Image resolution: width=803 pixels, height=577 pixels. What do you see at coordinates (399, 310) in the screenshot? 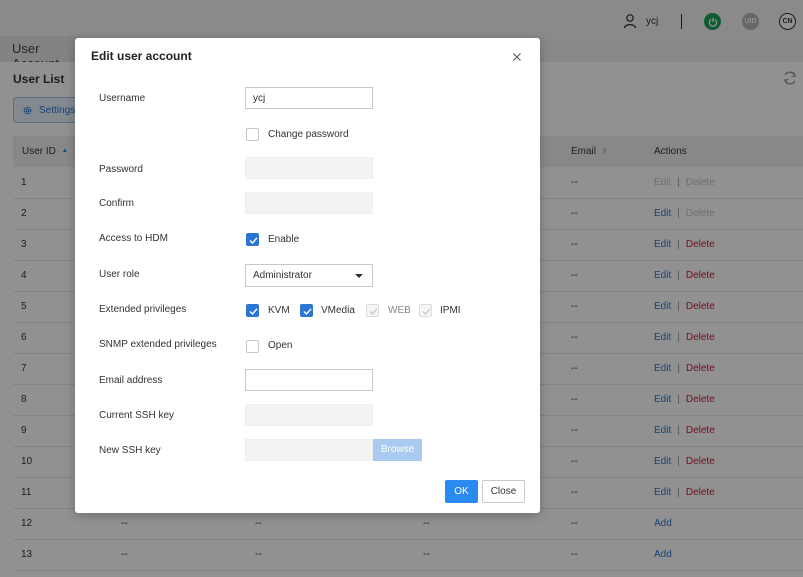
I see `web-label: WEB` at bounding box center [399, 310].